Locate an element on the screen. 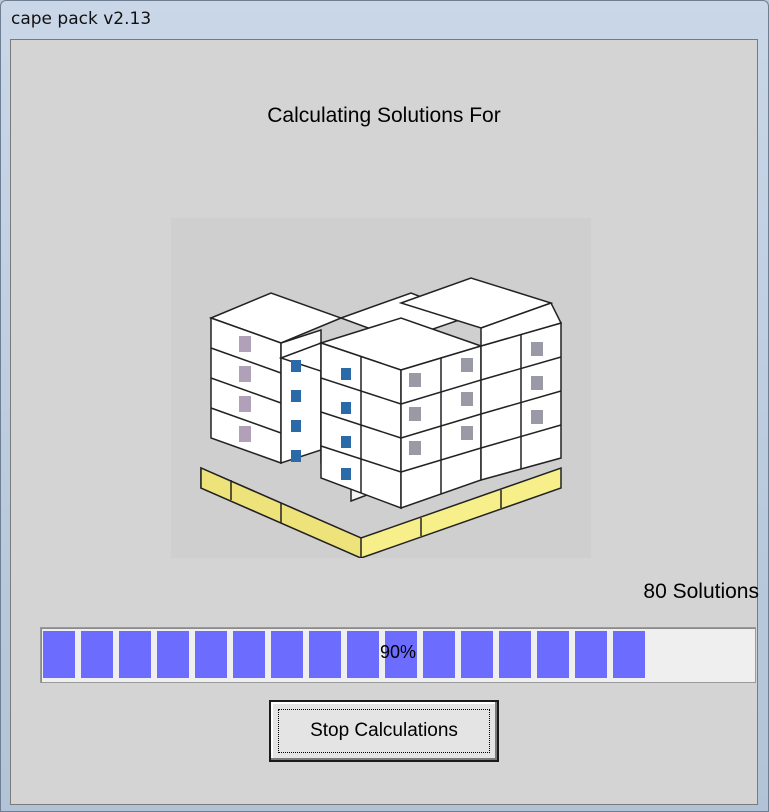 The height and width of the screenshot is (812, 769). progress-percent: 90% is located at coordinates (398, 652).